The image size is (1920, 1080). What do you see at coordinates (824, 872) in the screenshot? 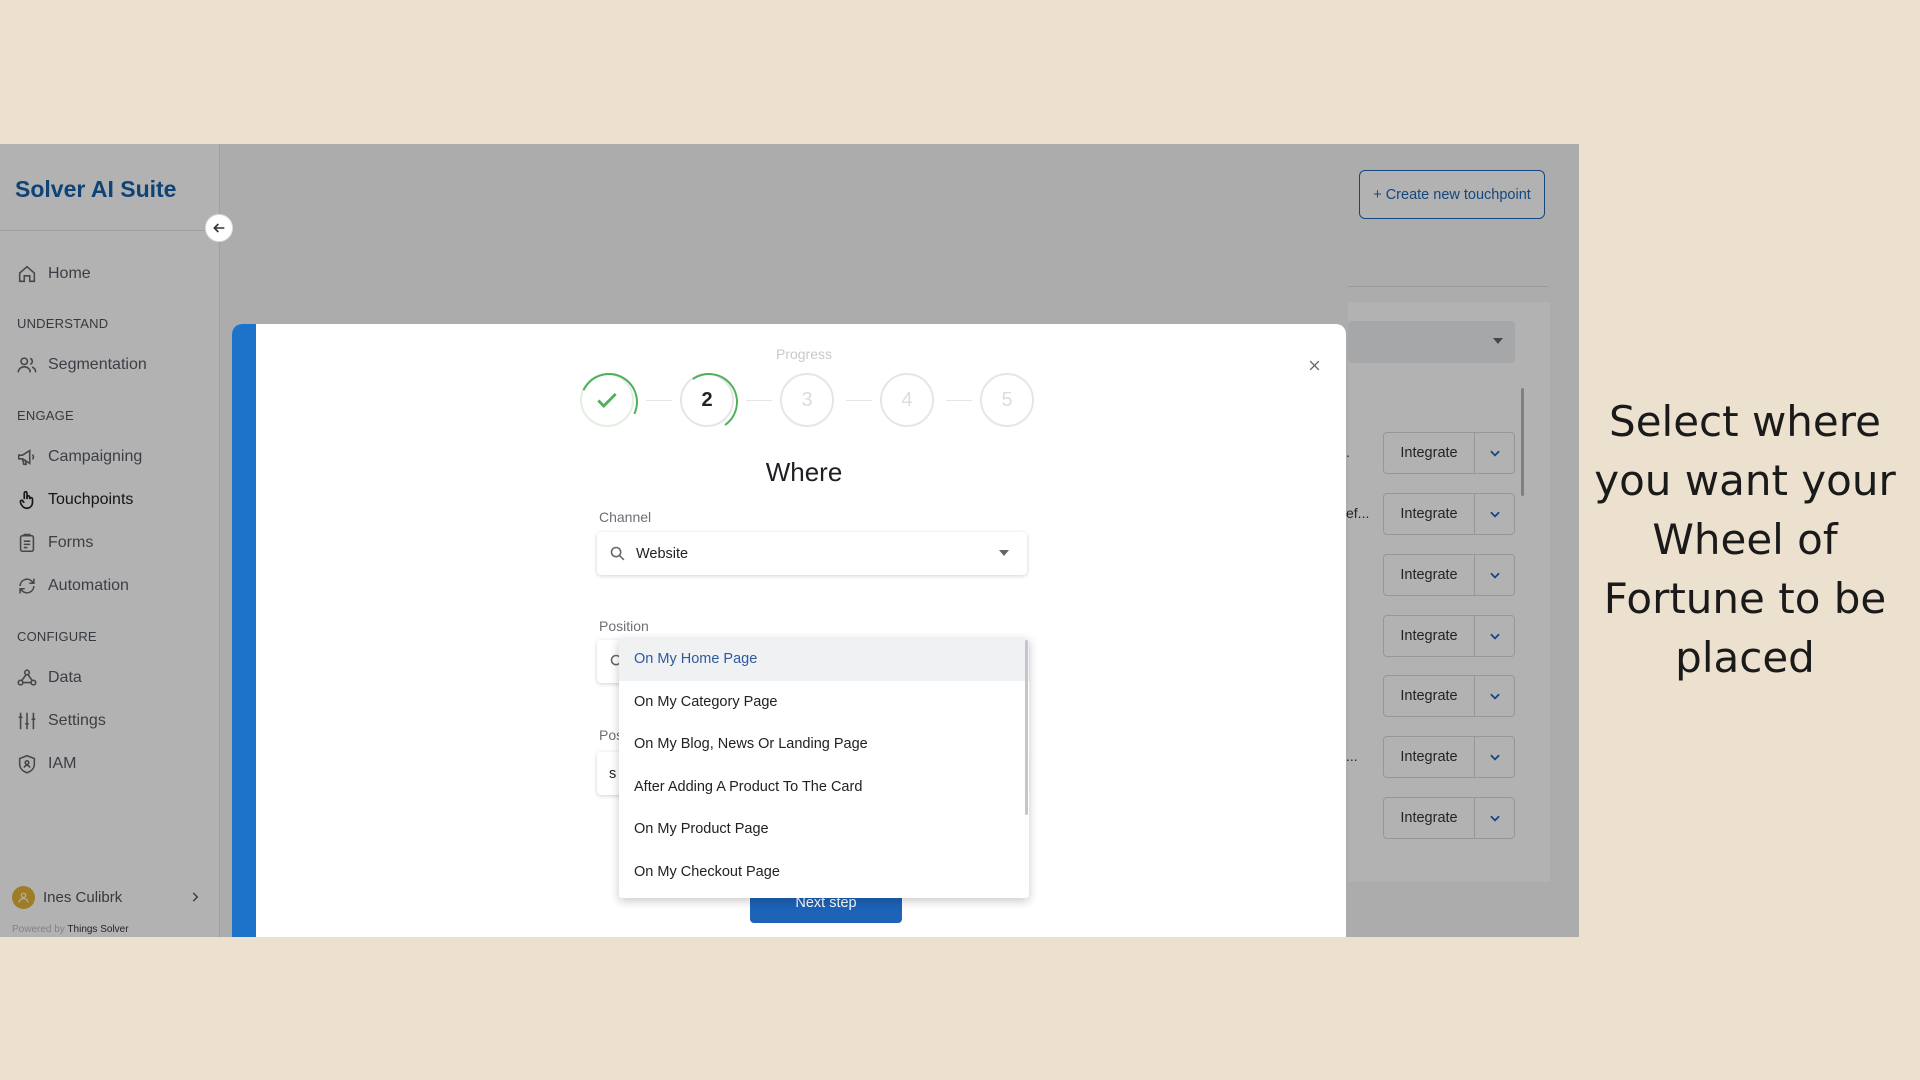
I see `dropdown-option: On My Checkout Page` at bounding box center [824, 872].